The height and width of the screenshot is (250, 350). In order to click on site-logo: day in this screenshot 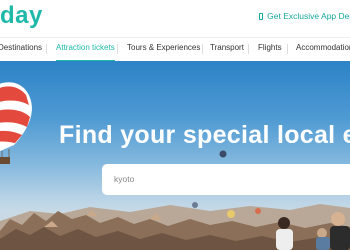, I will do `click(21, 16)`.